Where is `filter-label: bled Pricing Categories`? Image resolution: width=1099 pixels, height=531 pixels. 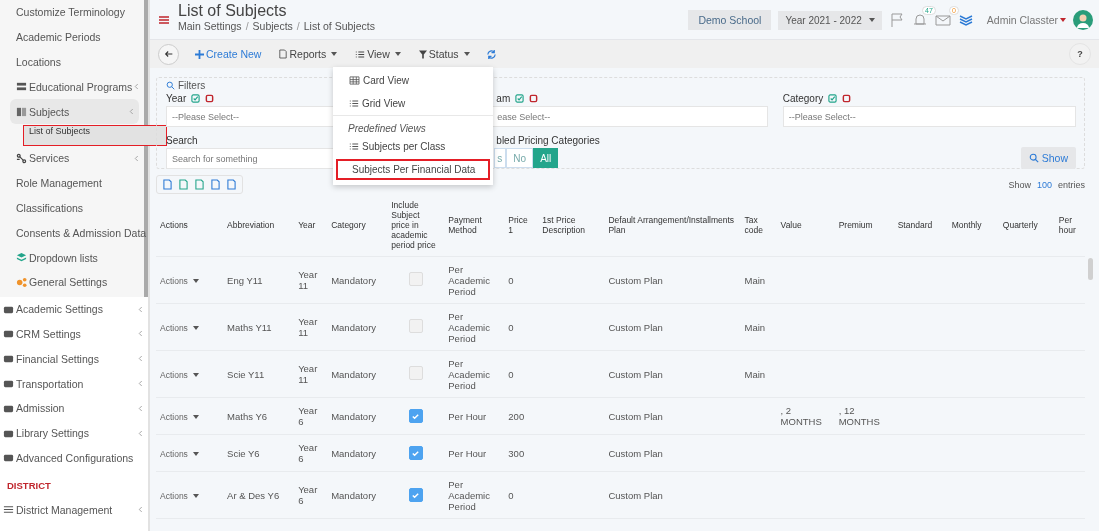 filter-label: bled Pricing Categories is located at coordinates (548, 140).